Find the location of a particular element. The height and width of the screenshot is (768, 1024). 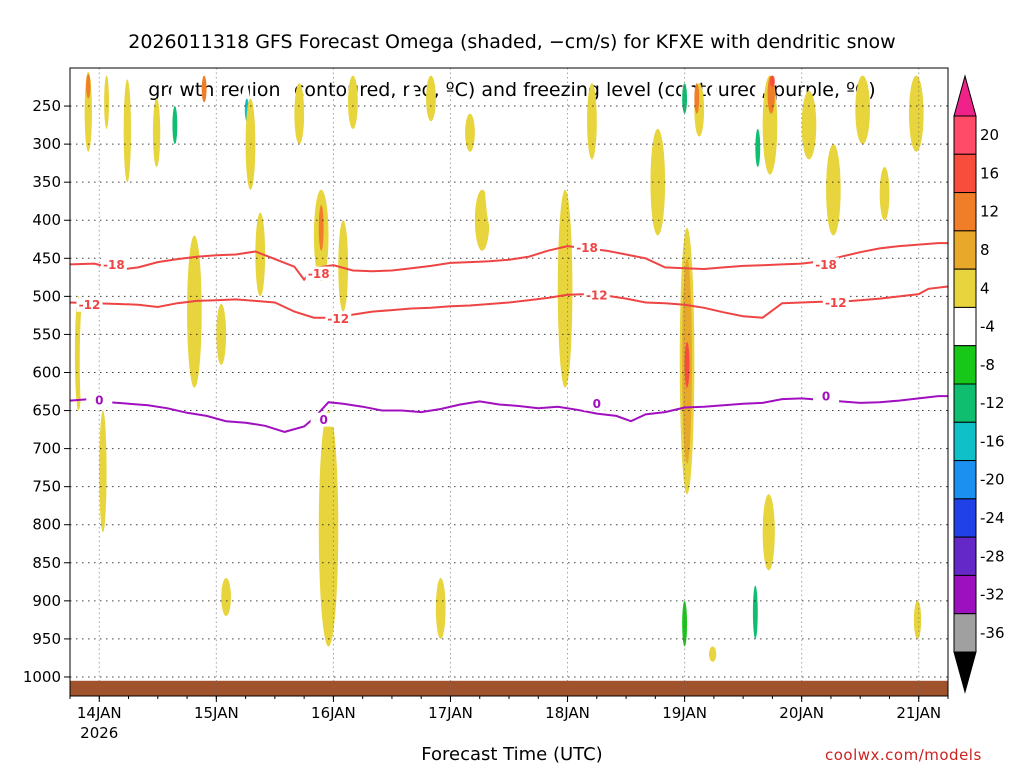

contour-label-0-3: 0 is located at coordinates (826, 397).